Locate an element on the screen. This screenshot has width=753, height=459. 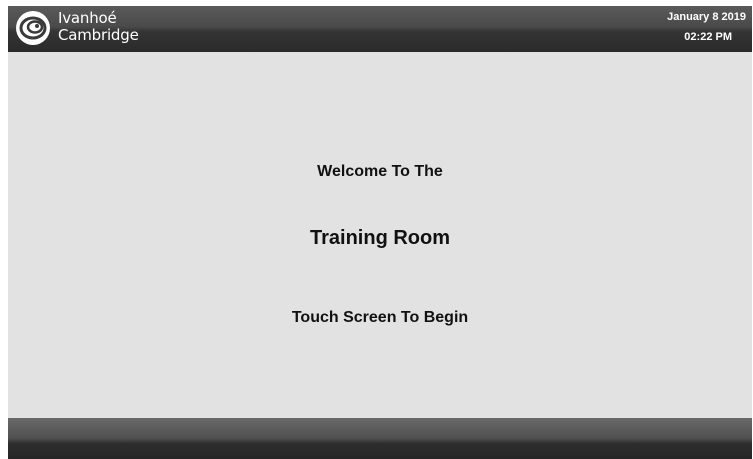
brand-name-line2: Cambridge is located at coordinates (98, 35).